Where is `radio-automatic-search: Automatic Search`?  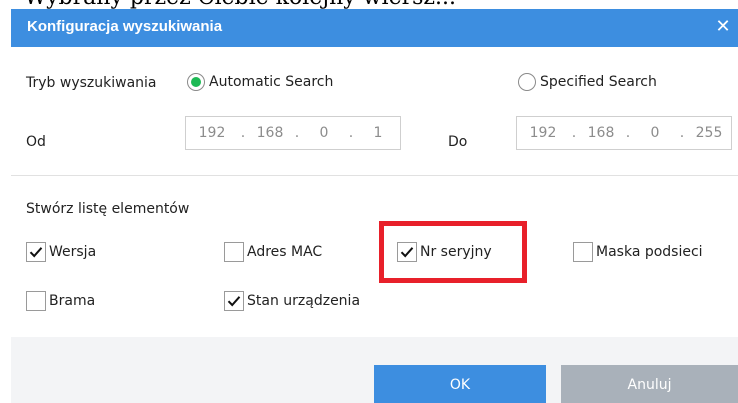 radio-automatic-search: Automatic Search is located at coordinates (260, 82).